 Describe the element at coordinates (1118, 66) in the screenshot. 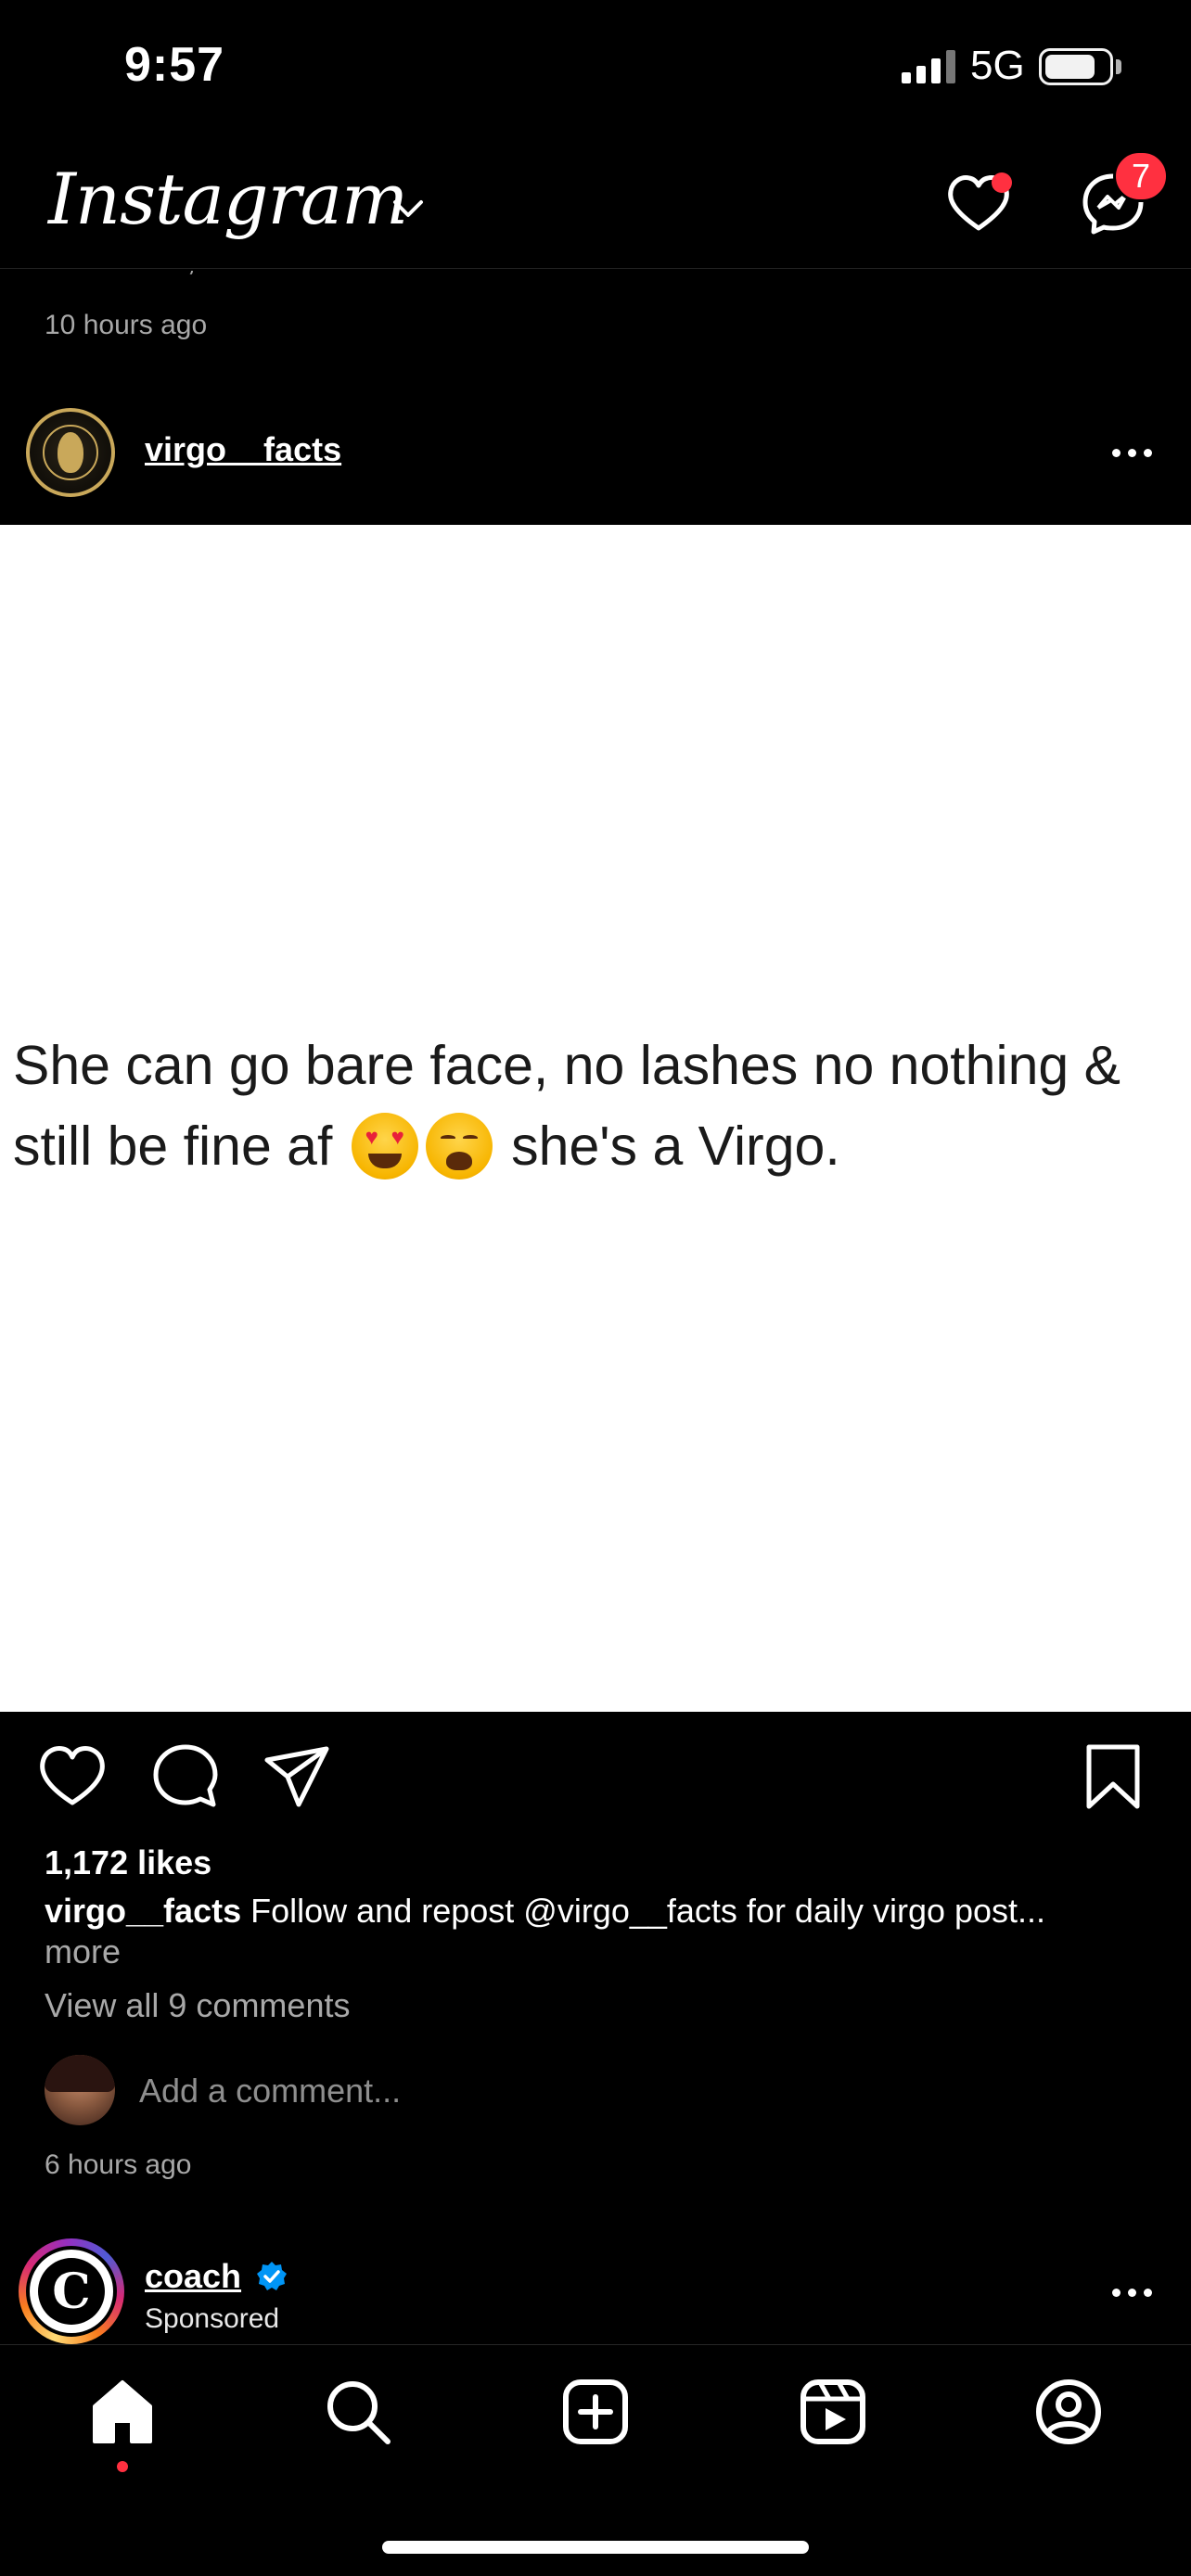

I see `battery-tip` at that location.